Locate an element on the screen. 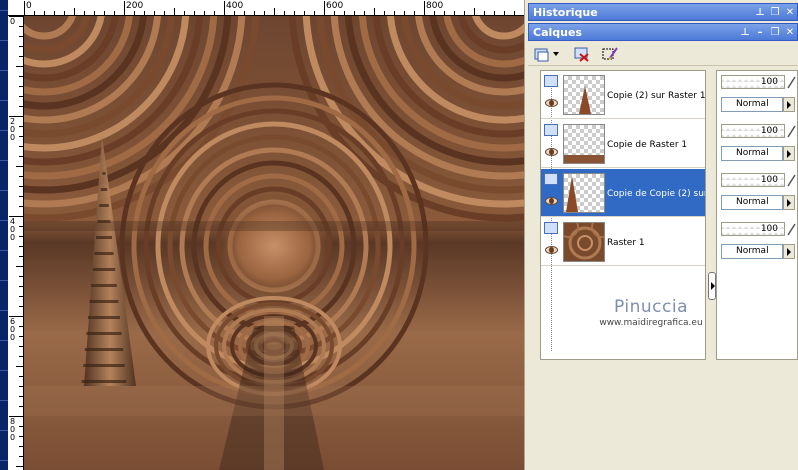 The height and width of the screenshot is (470, 798). layer-row: Copie de Raster 1 is located at coordinates (623, 144).